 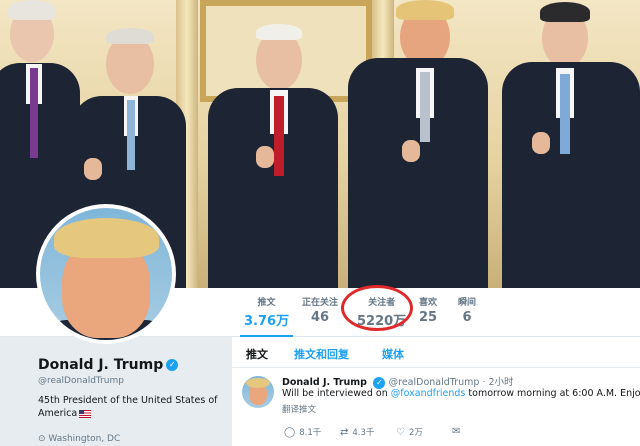 What do you see at coordinates (467, 317) in the screenshot?
I see `stat-moments-value: 6` at bounding box center [467, 317].